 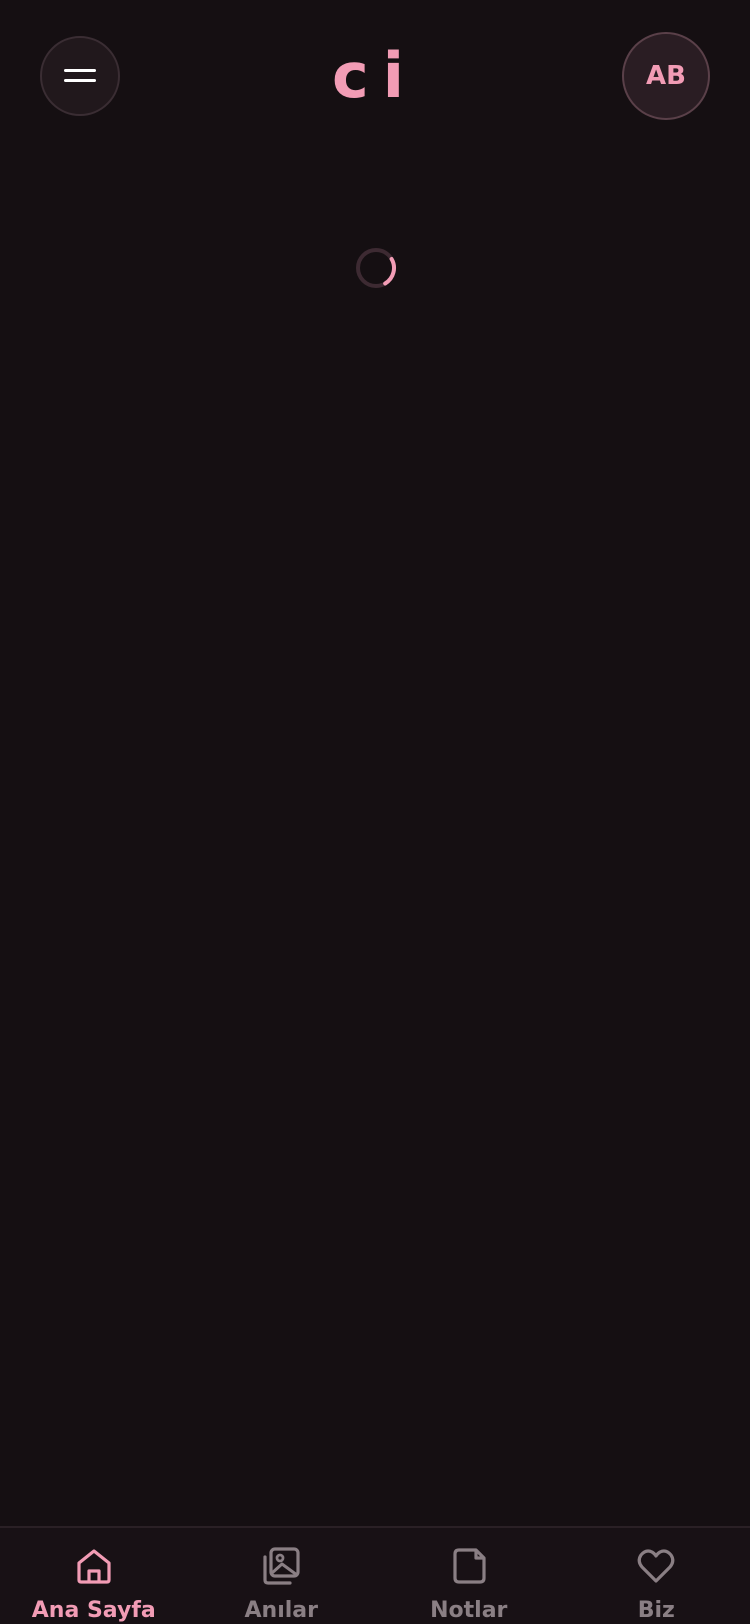 I want to click on nav-item-memories: Anılar, so click(x=282, y=1576).